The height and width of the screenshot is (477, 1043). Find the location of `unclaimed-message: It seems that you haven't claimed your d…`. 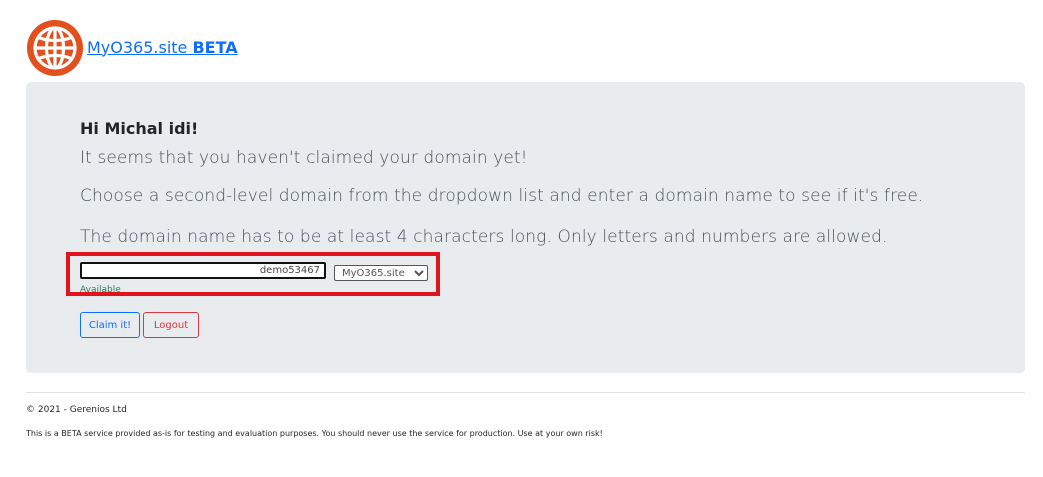

unclaimed-message: It seems that you haven't claimed your d… is located at coordinates (304, 158).